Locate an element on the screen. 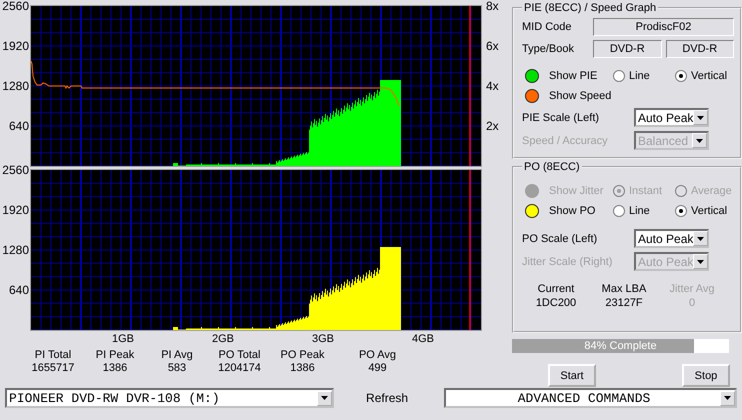 The height and width of the screenshot is (420, 742). action-button: Start is located at coordinates (572, 375).